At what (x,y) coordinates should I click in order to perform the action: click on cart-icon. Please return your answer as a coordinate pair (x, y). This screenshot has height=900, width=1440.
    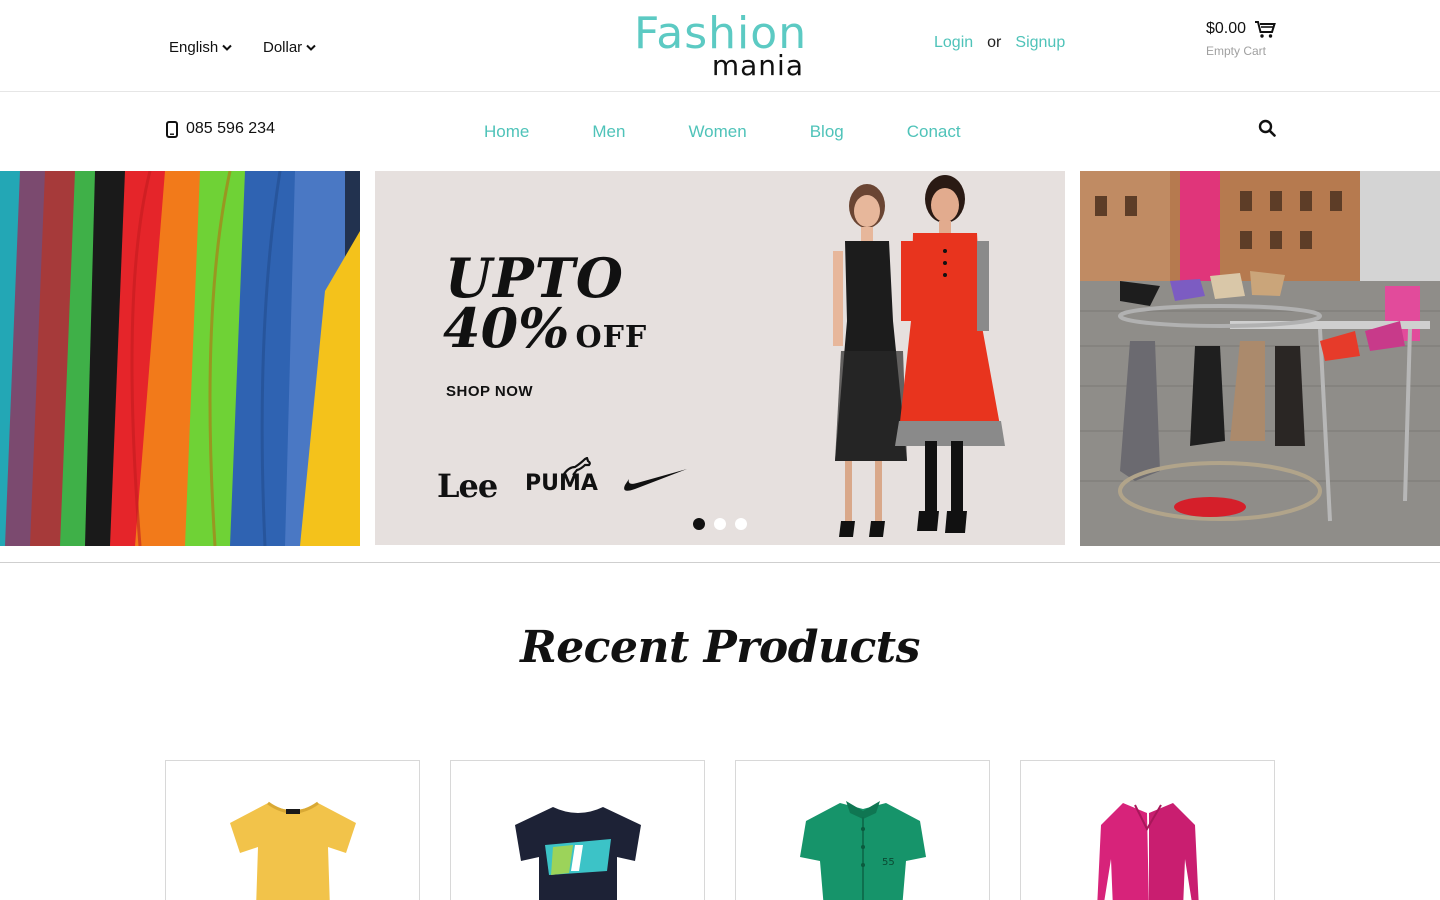
    Looking at the image, I should click on (1265, 29).